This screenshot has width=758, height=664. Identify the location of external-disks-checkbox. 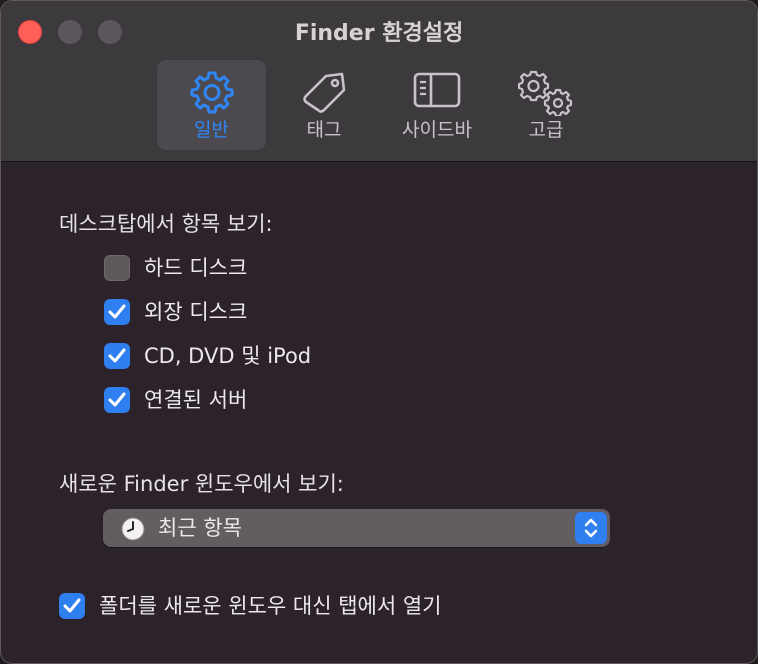
(117, 312).